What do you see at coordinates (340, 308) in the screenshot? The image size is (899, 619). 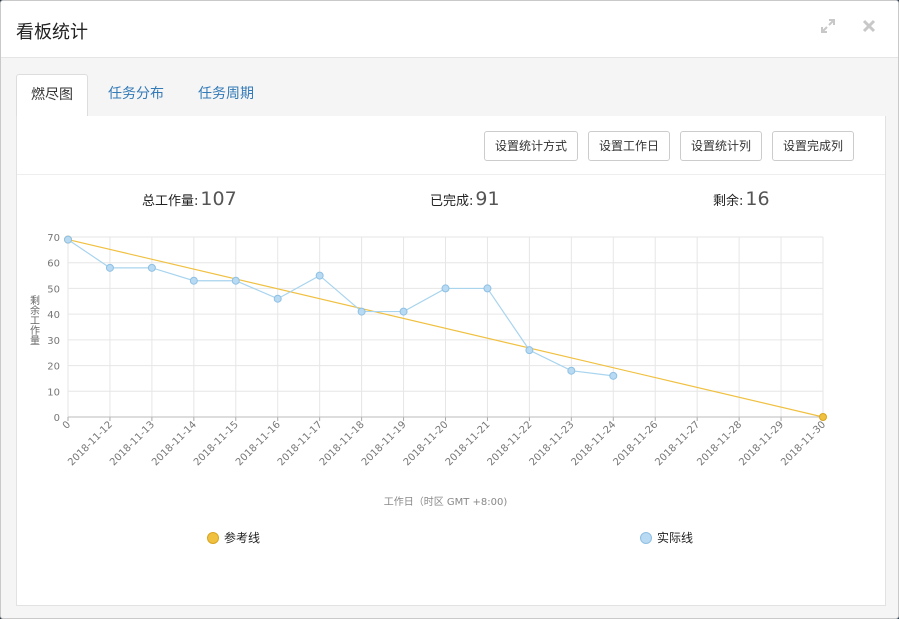 I see `series-line-actual` at bounding box center [340, 308].